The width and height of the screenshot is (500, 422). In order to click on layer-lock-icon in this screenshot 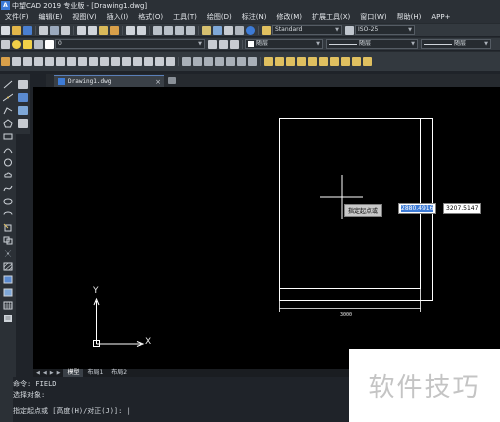, I will do `click(38, 44)`.